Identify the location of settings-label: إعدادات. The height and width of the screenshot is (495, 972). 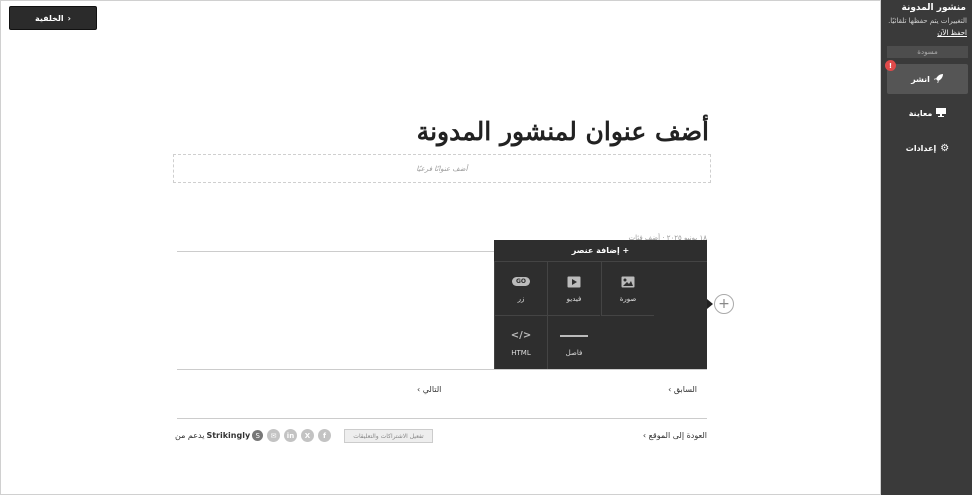
(921, 148).